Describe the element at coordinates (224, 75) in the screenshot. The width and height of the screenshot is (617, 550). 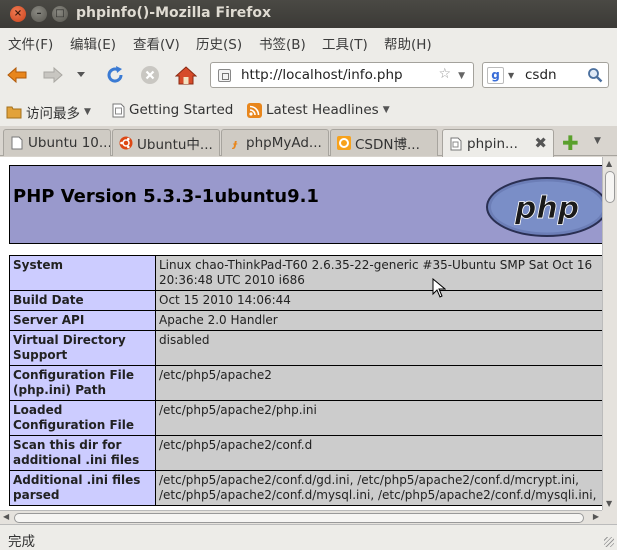
I see `site-identity-icon` at that location.